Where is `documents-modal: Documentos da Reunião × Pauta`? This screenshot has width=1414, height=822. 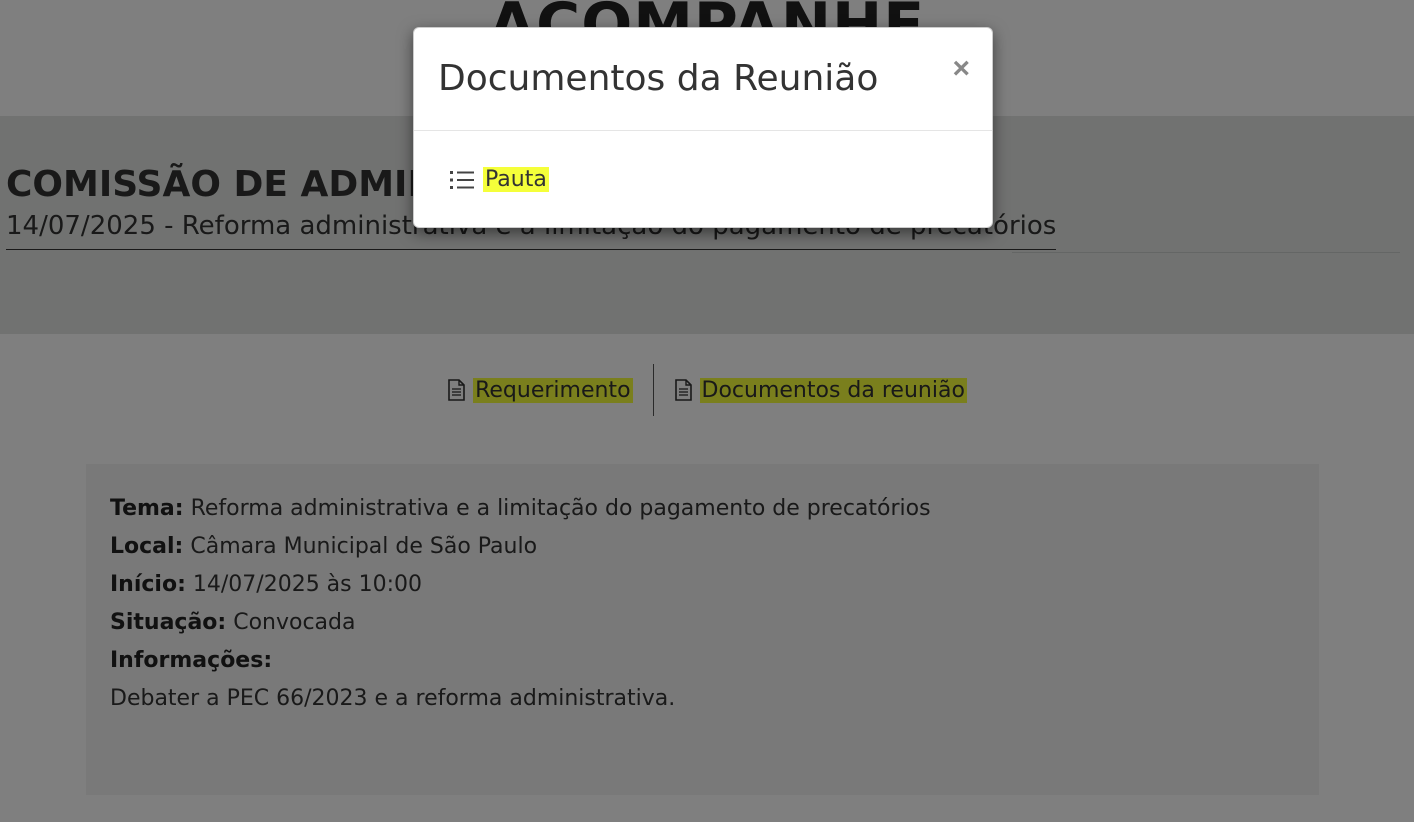 documents-modal: Documentos da Reunião × Pauta is located at coordinates (703, 127).